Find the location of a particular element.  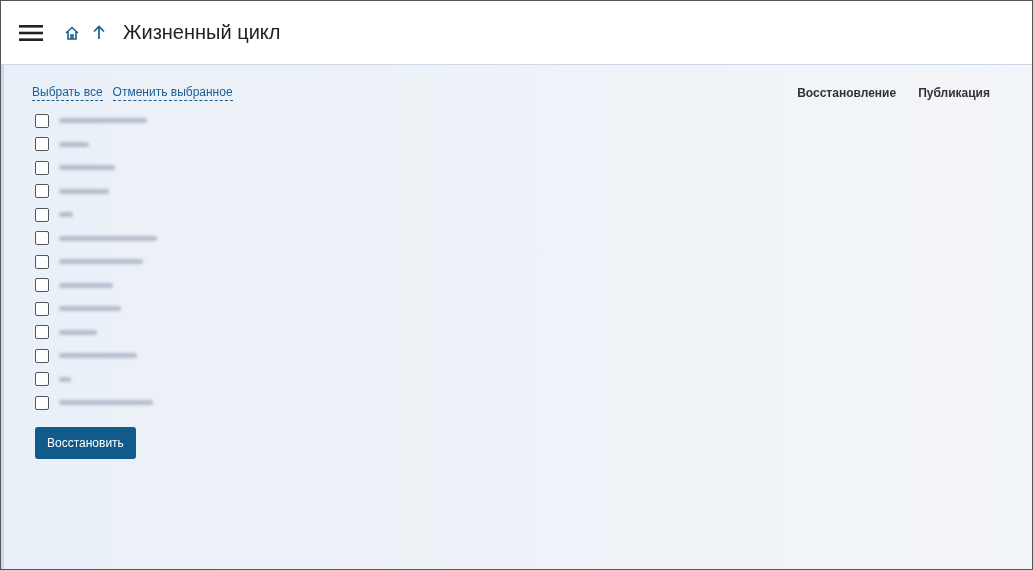

page-title: Жизненный цикл is located at coordinates (202, 32).